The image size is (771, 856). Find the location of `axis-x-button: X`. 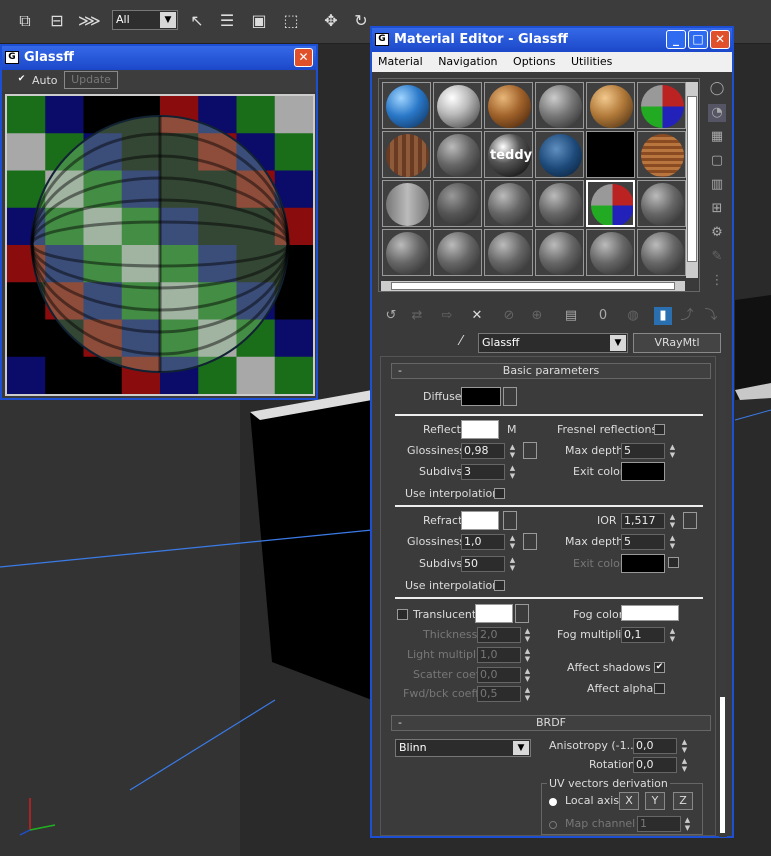

axis-x-button: X is located at coordinates (629, 801).